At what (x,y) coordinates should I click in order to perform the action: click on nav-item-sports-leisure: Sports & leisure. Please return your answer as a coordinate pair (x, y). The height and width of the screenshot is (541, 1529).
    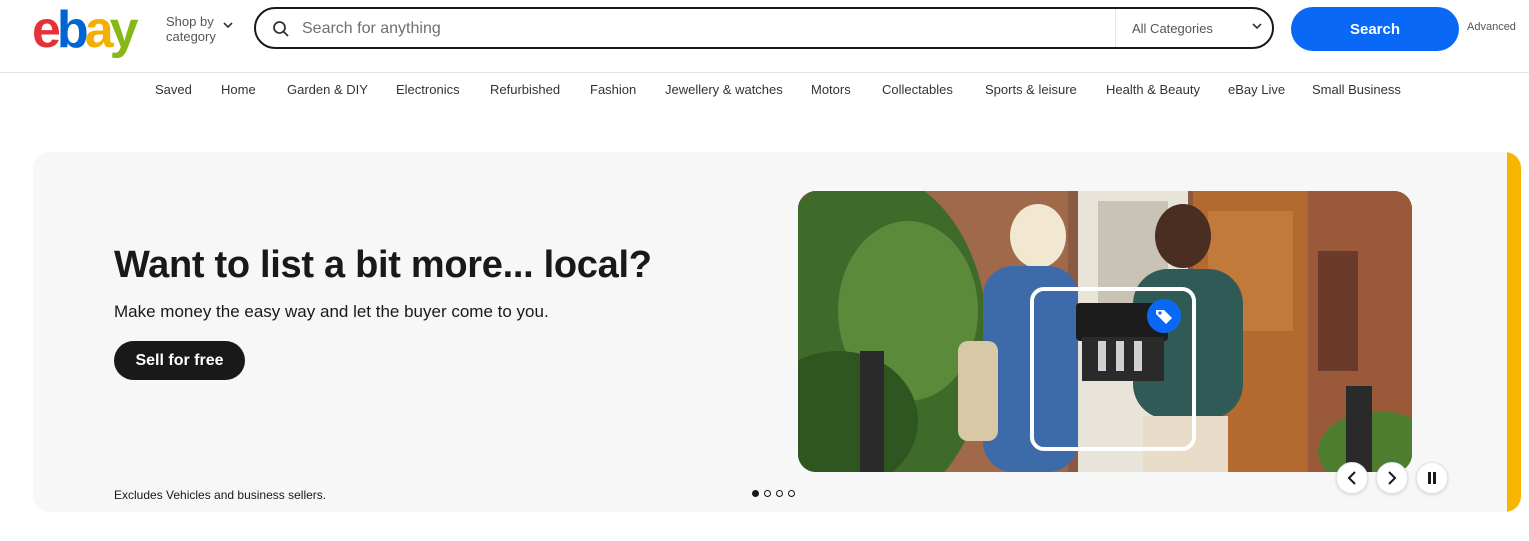
    Looking at the image, I should click on (1031, 89).